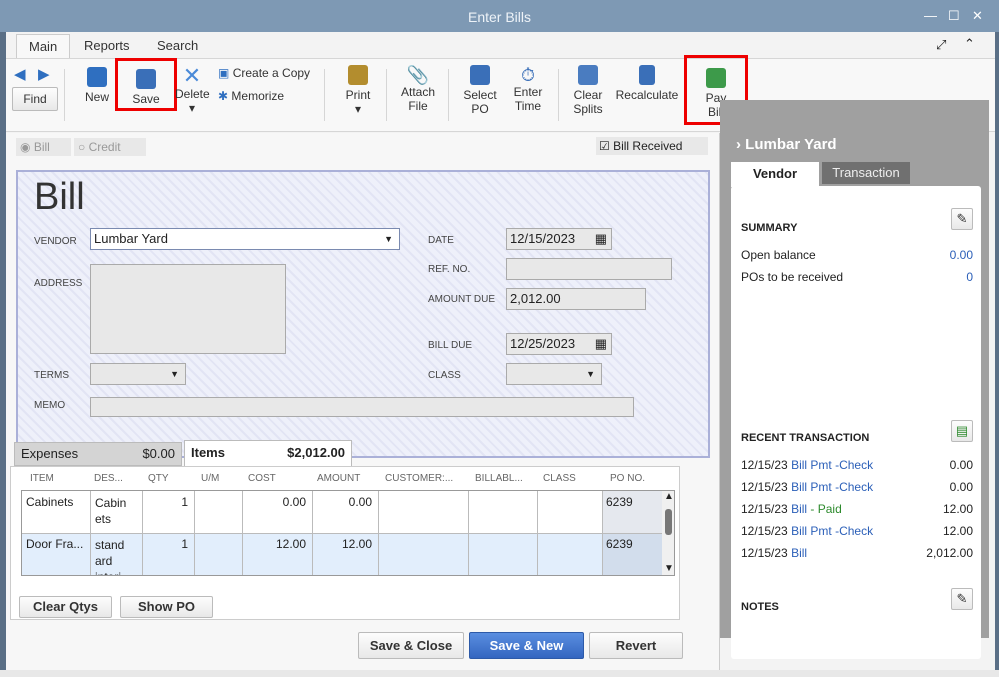  I want to click on save-new-button: Save & New, so click(526, 645).